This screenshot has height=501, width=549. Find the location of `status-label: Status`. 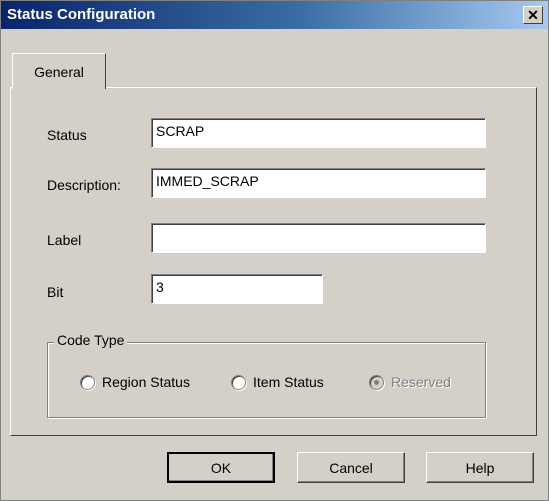

status-label: Status is located at coordinates (67, 135).